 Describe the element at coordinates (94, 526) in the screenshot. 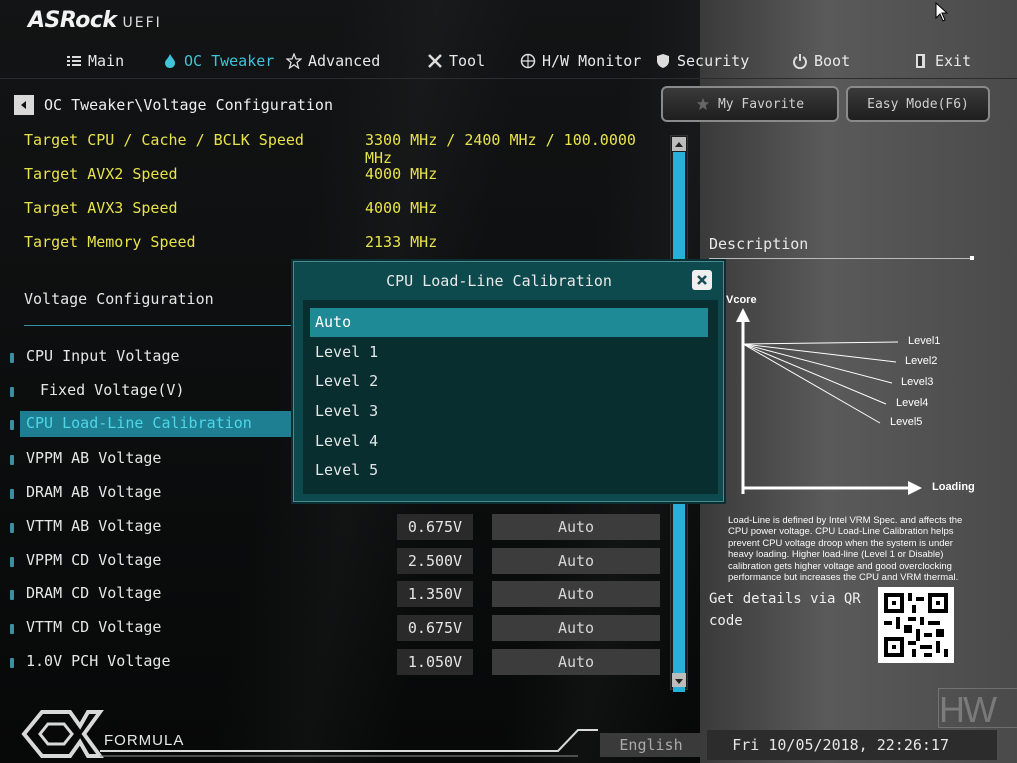

I see `setting-label: VTTM AB Voltage` at that location.